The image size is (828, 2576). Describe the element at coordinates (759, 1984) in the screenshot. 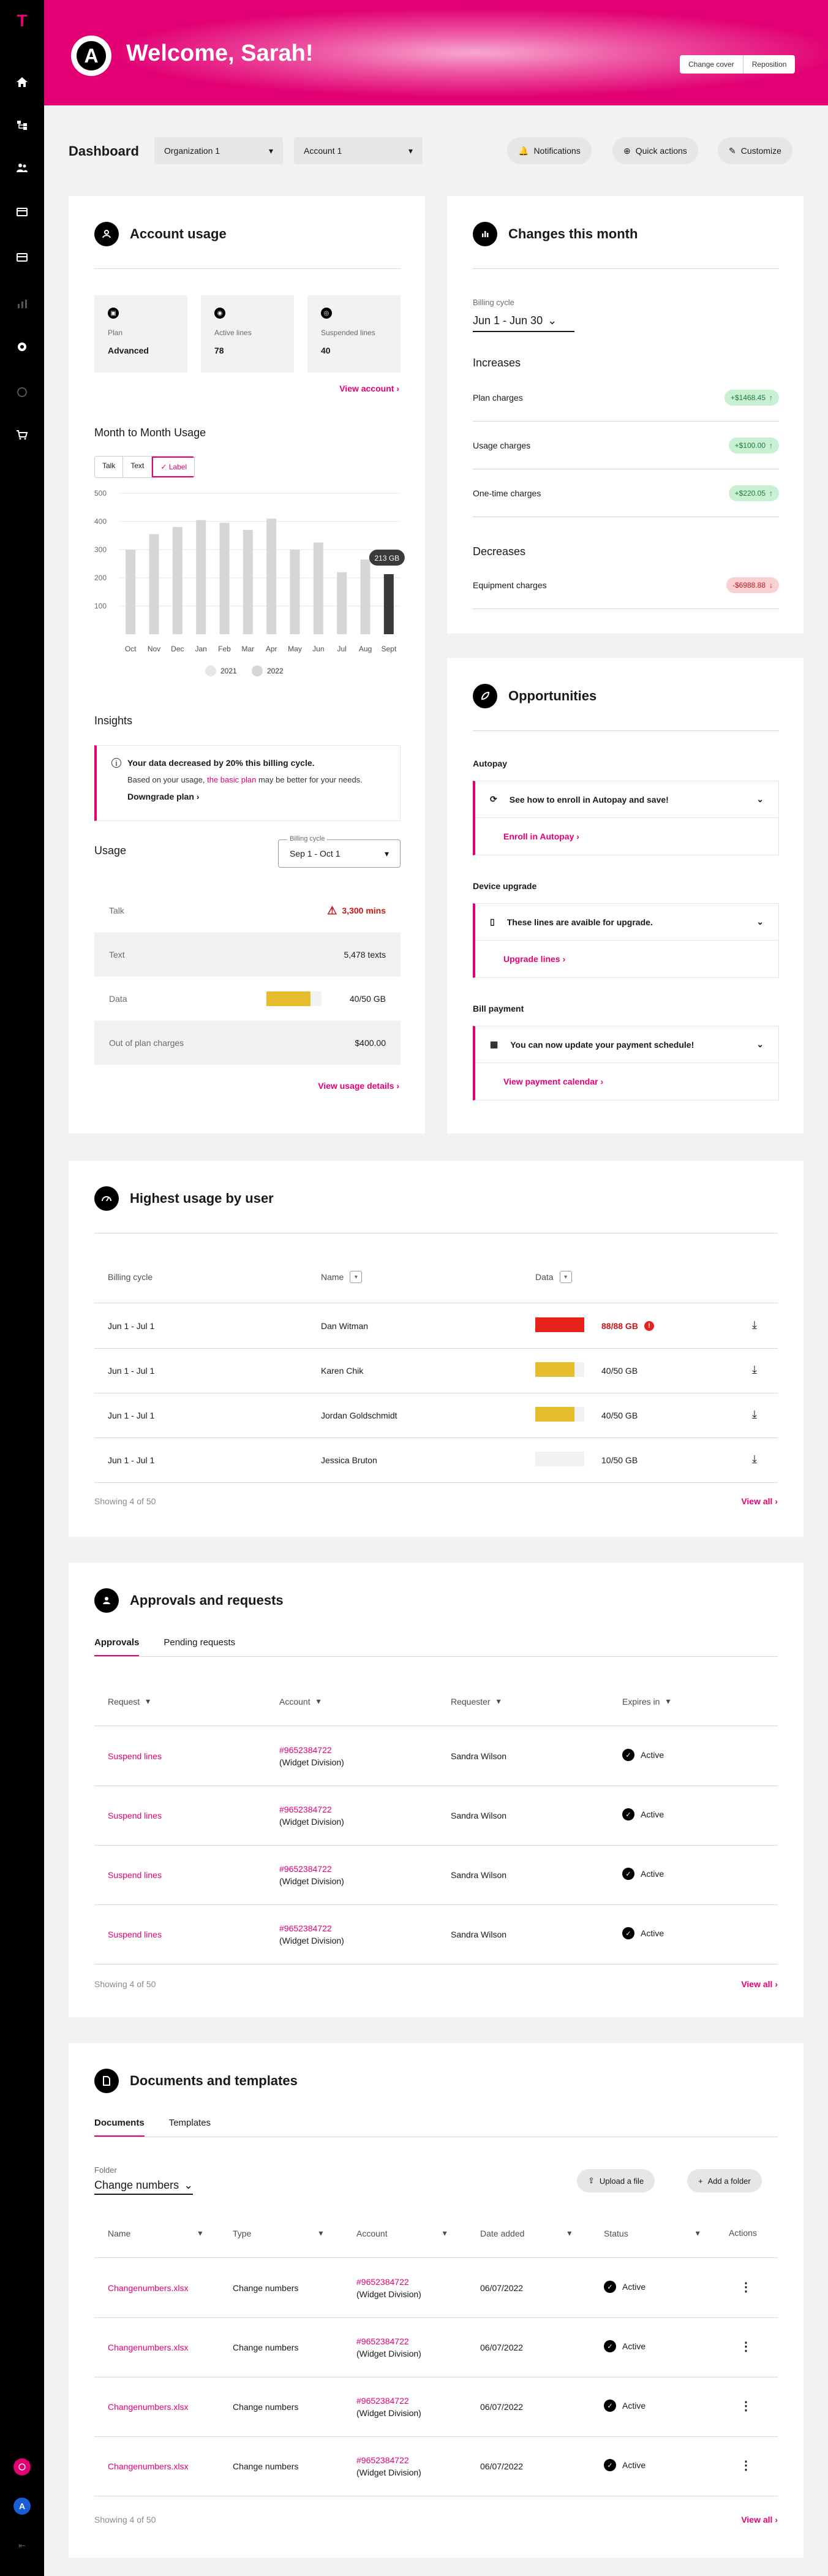

I see `view-all-approvals-link: View all ›` at that location.